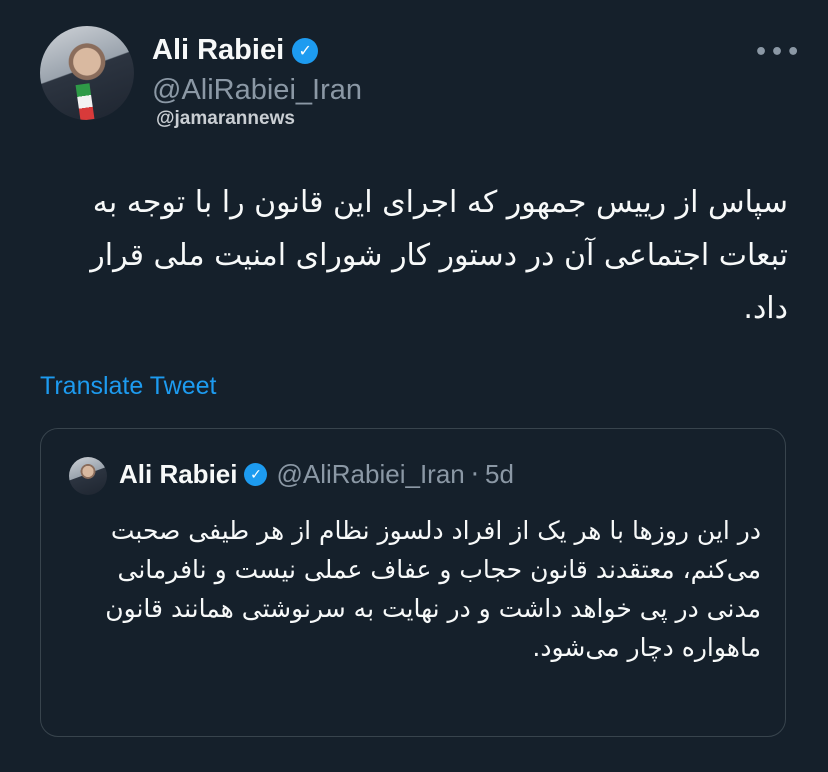  Describe the element at coordinates (88, 476) in the screenshot. I see `quoted-author-avatar` at that location.